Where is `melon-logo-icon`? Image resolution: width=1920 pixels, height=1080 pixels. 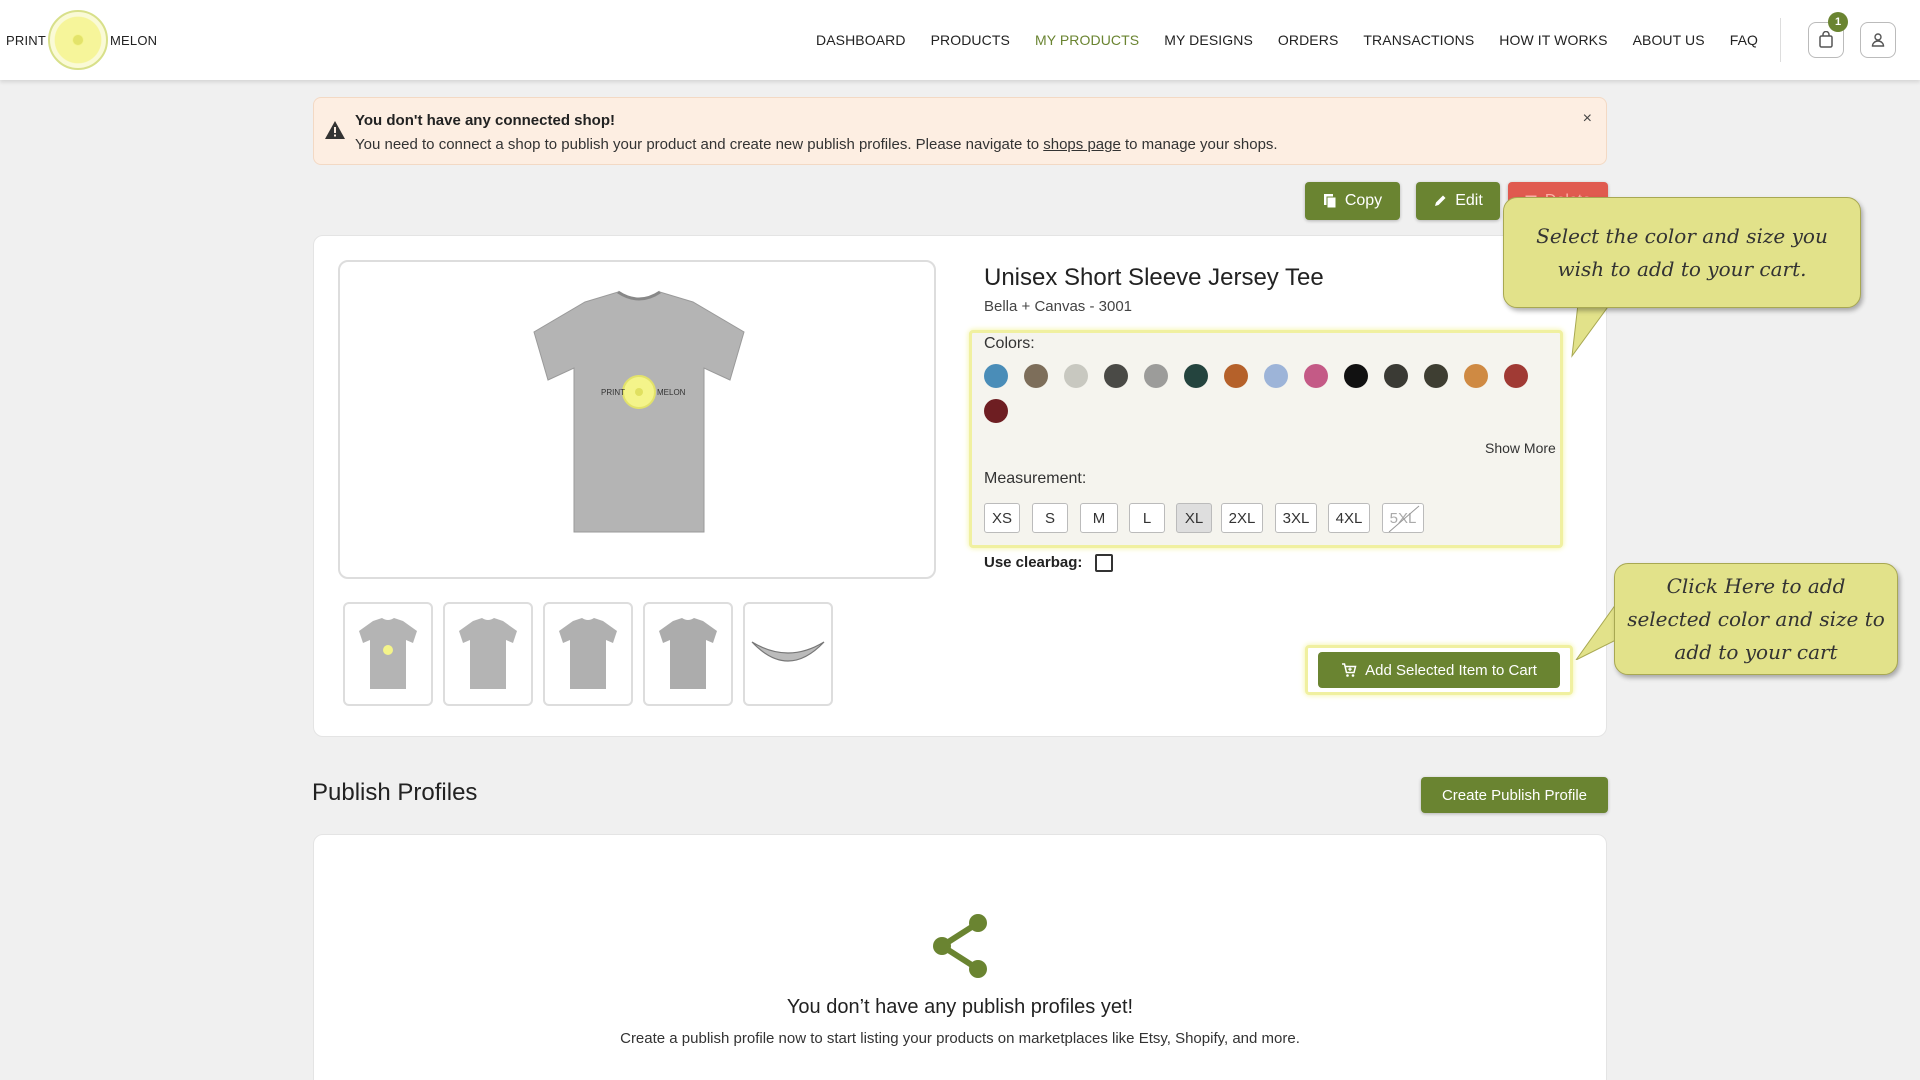
melon-logo-icon is located at coordinates (78, 40).